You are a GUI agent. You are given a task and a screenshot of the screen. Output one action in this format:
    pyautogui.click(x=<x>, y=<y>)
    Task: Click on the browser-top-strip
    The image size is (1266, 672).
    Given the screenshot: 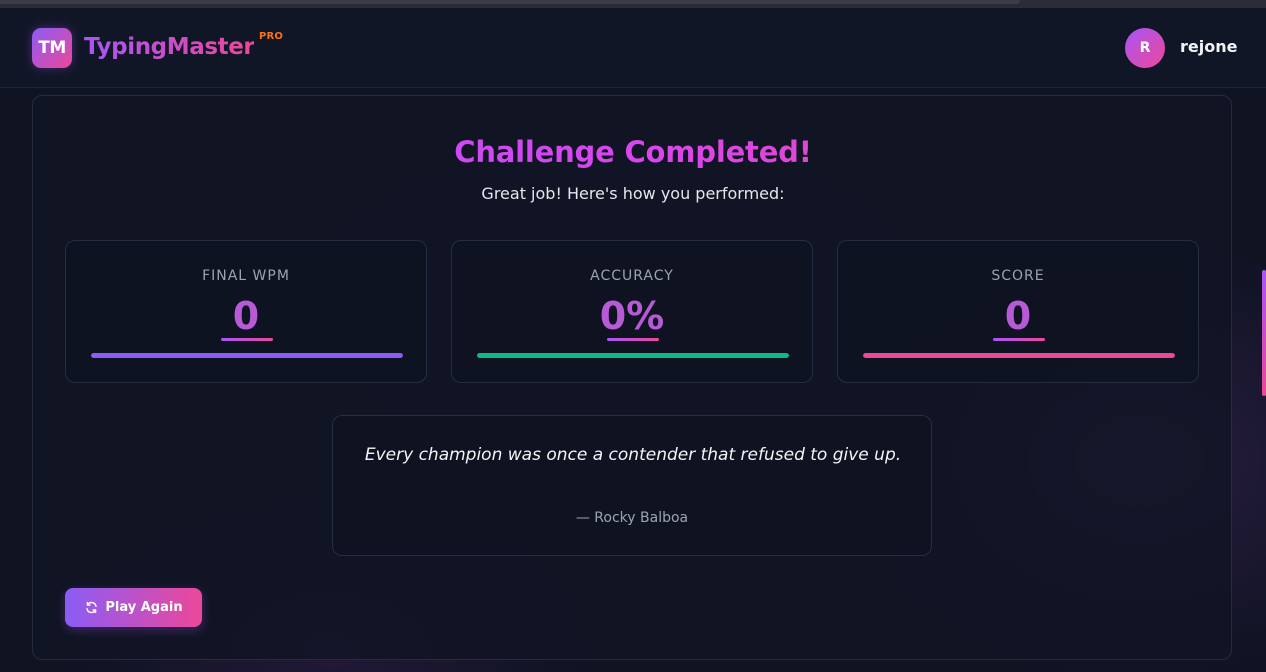 What is the action you would take?
    pyautogui.click(x=633, y=4)
    